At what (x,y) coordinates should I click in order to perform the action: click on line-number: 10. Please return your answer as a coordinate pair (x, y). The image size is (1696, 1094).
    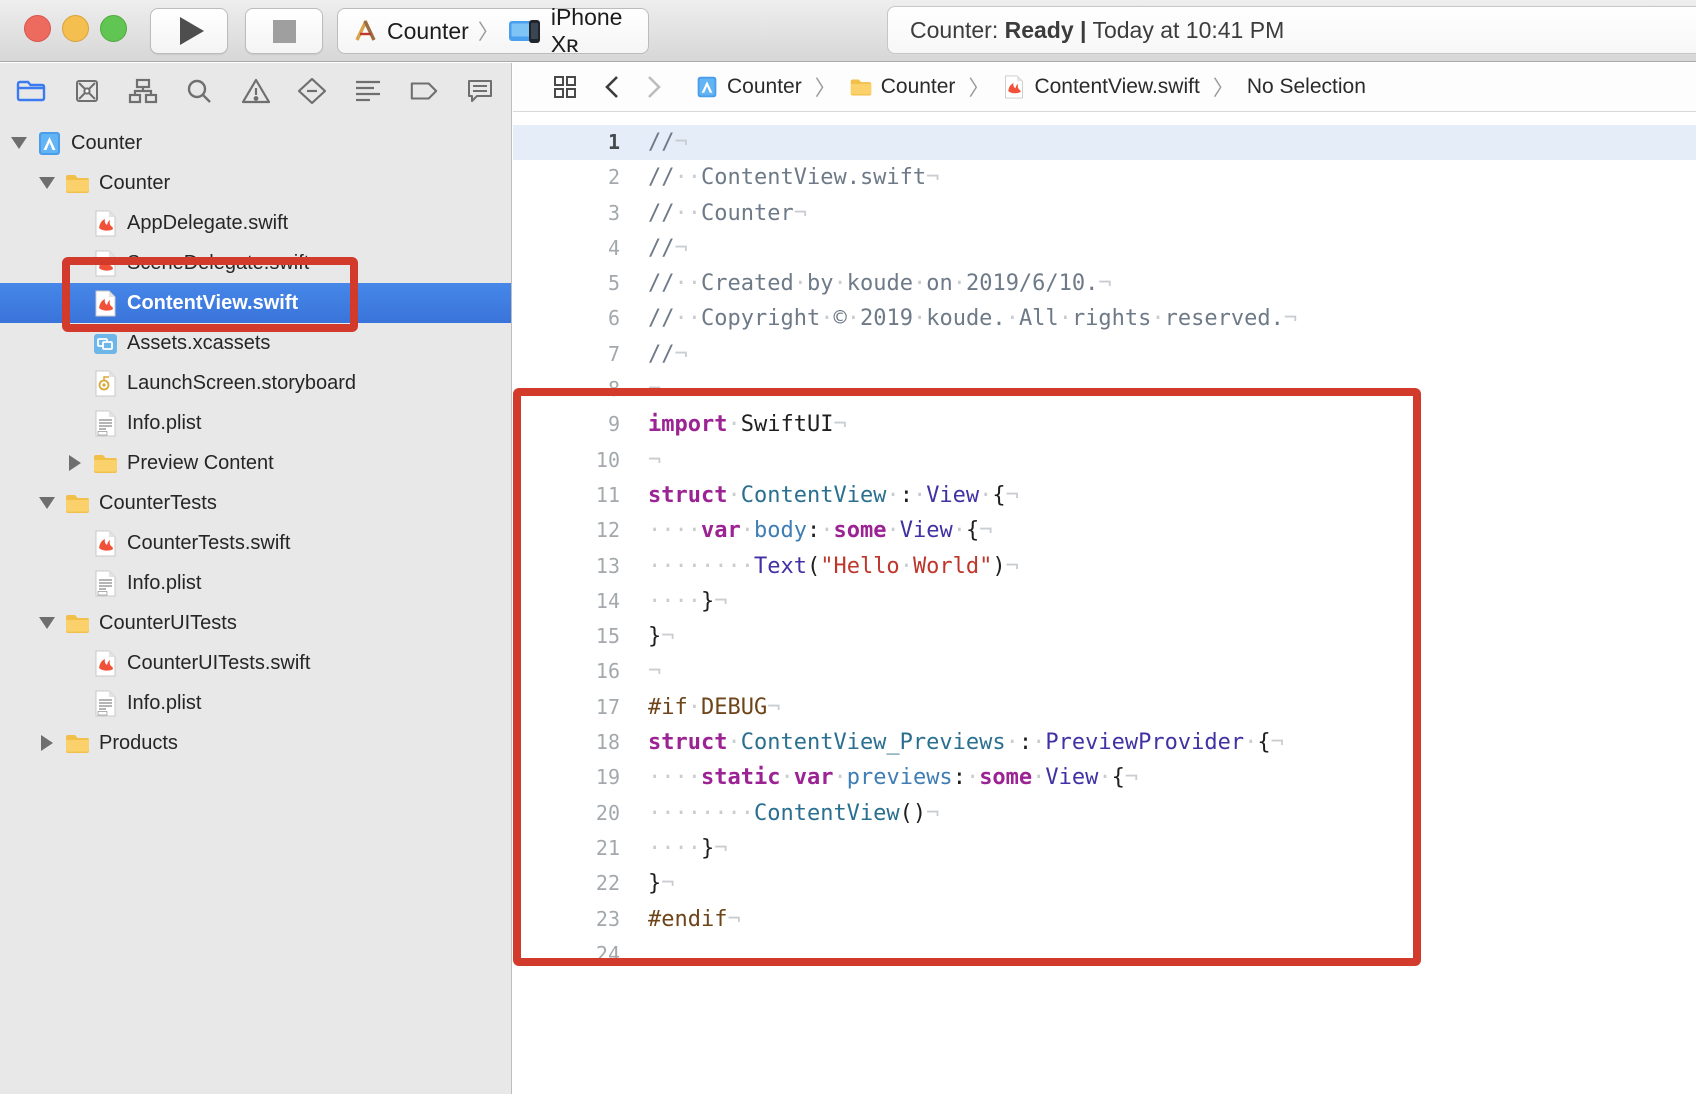
    Looking at the image, I should click on (607, 459).